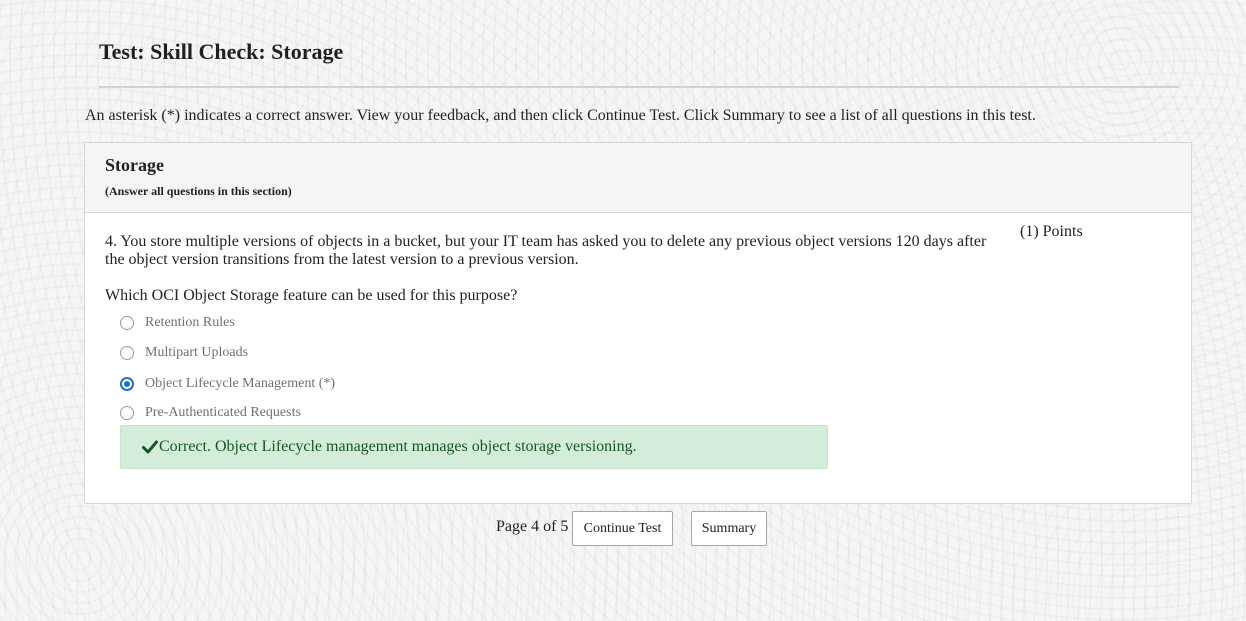  I want to click on section-title: Storage, so click(134, 165).